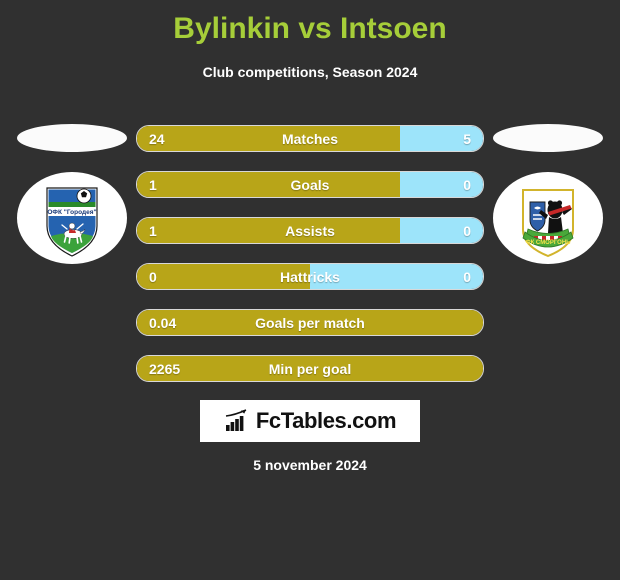 The height and width of the screenshot is (580, 620). I want to click on svg-text: ОФК "Городея", so click(71, 212).